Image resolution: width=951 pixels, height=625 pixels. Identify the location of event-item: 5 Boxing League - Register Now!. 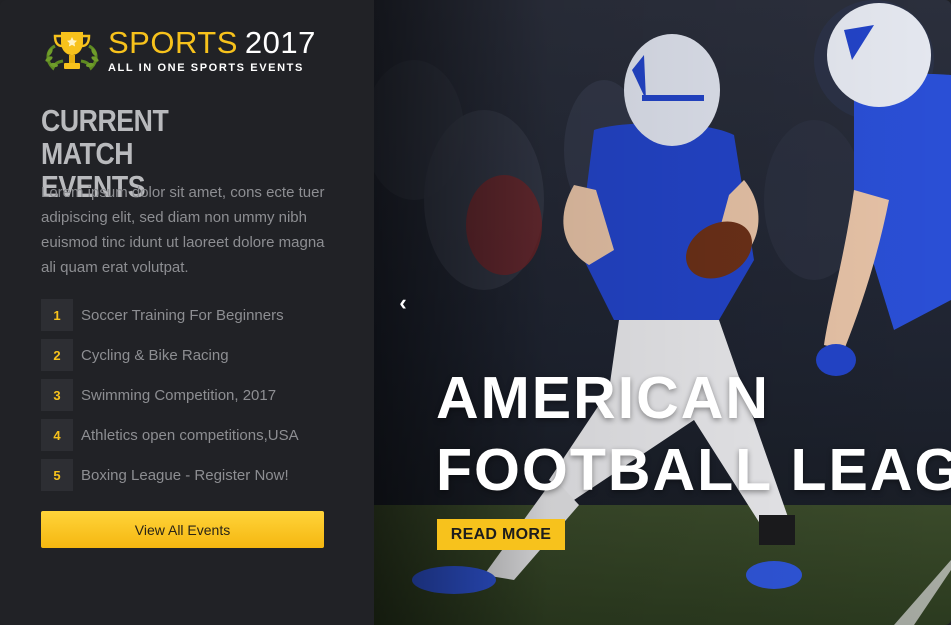
(170, 475).